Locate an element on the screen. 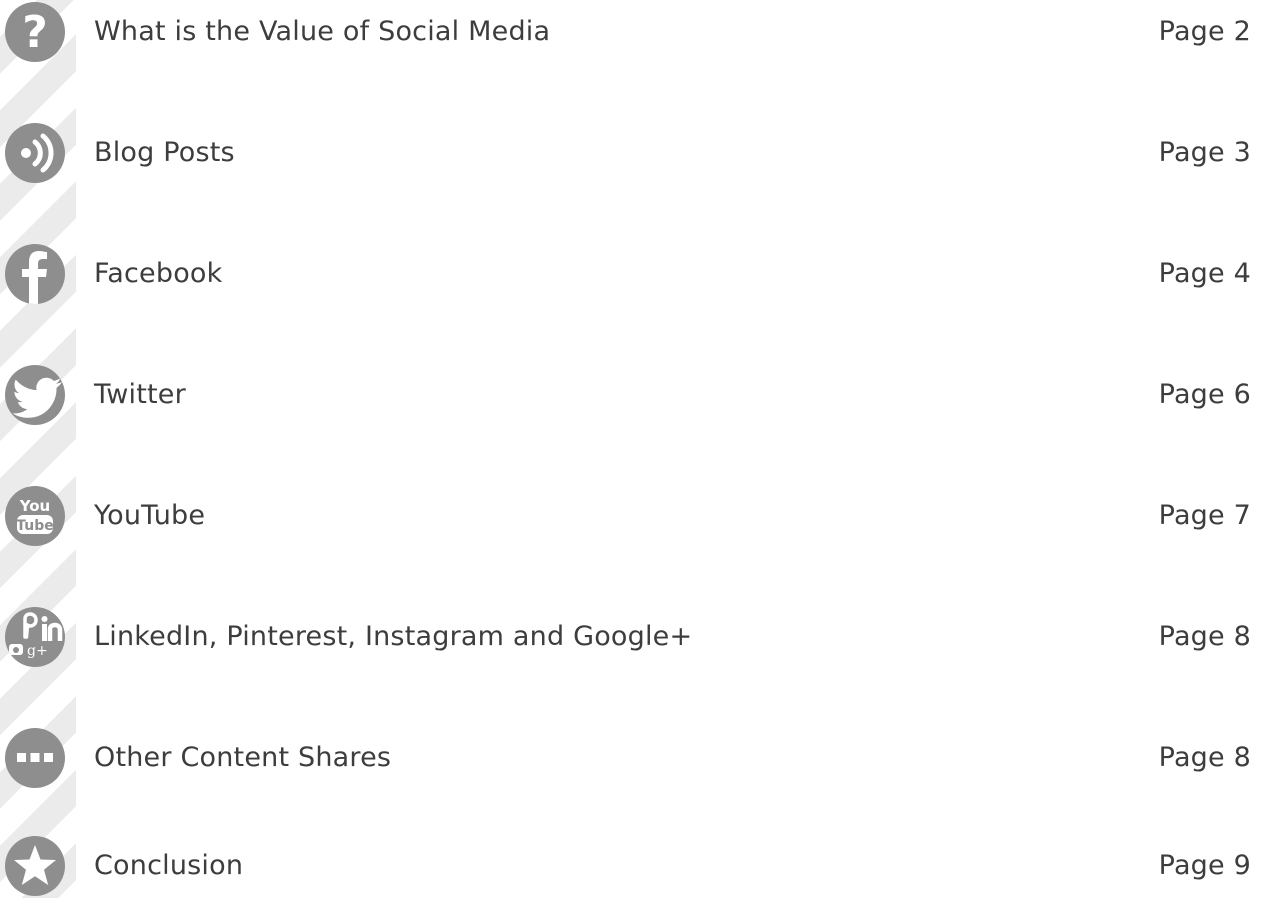 This screenshot has height=898, width=1263. toc-row-blog-posts: Blog Posts Page 3 is located at coordinates (631, 153).